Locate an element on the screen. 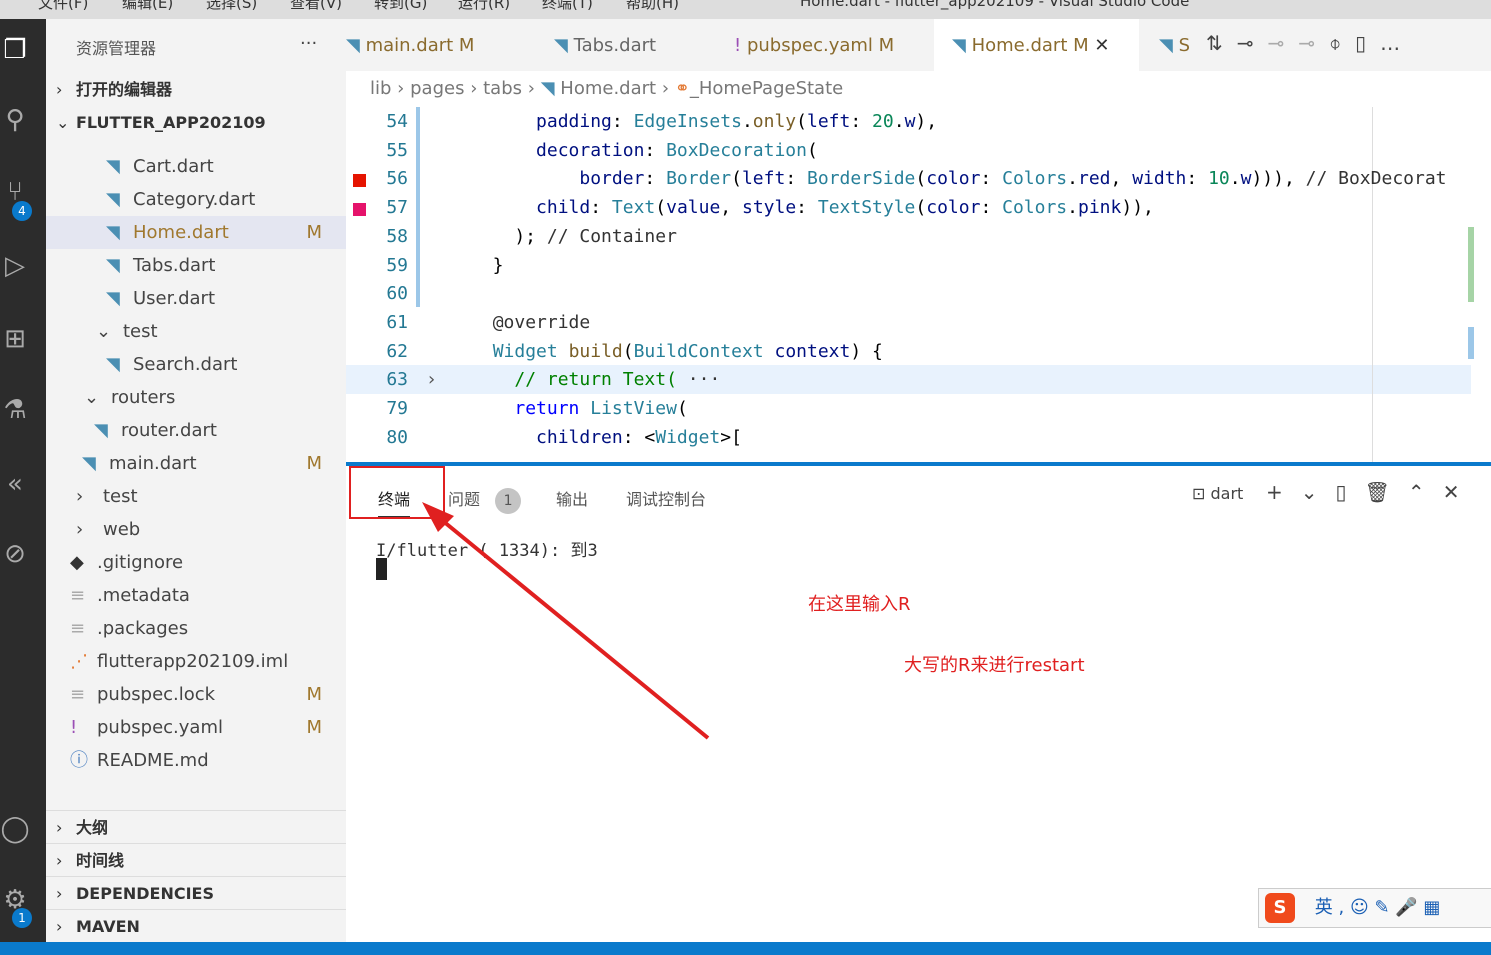 This screenshot has width=1491, height=955. file-tree-item: ⌄ routers is located at coordinates (196, 397).